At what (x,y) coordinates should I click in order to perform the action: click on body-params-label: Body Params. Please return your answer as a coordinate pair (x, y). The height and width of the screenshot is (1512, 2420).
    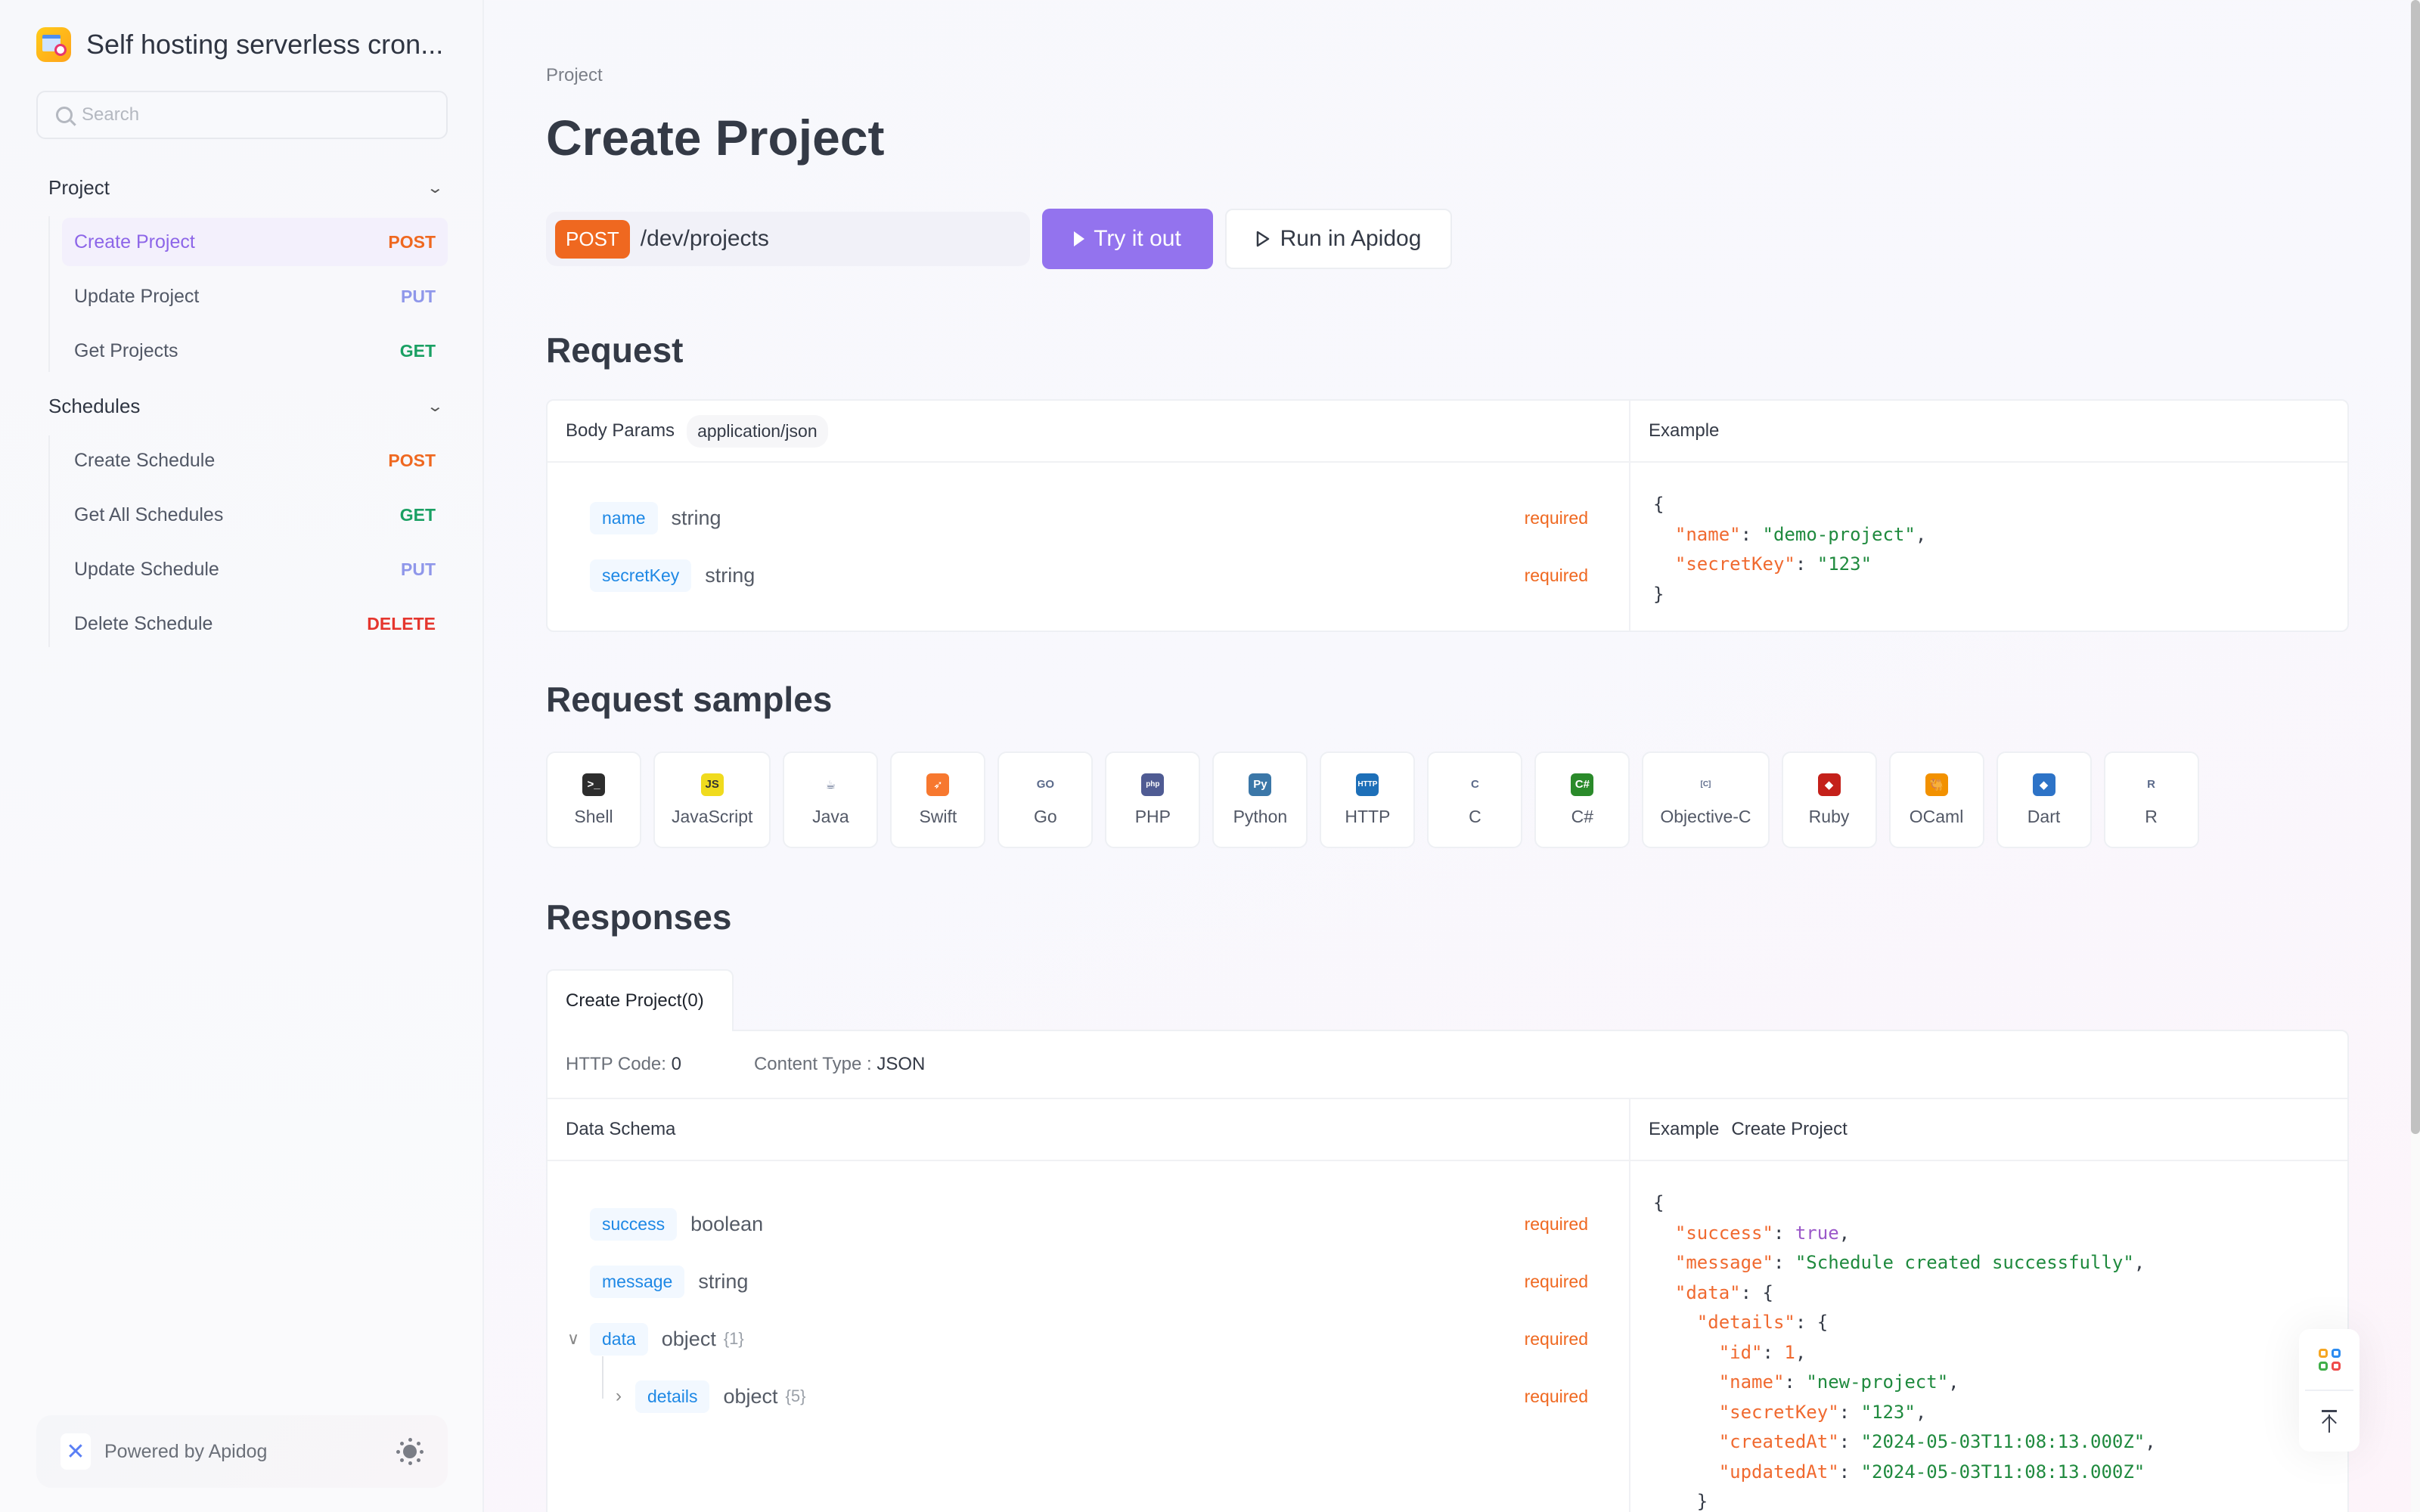
    Looking at the image, I should click on (620, 430).